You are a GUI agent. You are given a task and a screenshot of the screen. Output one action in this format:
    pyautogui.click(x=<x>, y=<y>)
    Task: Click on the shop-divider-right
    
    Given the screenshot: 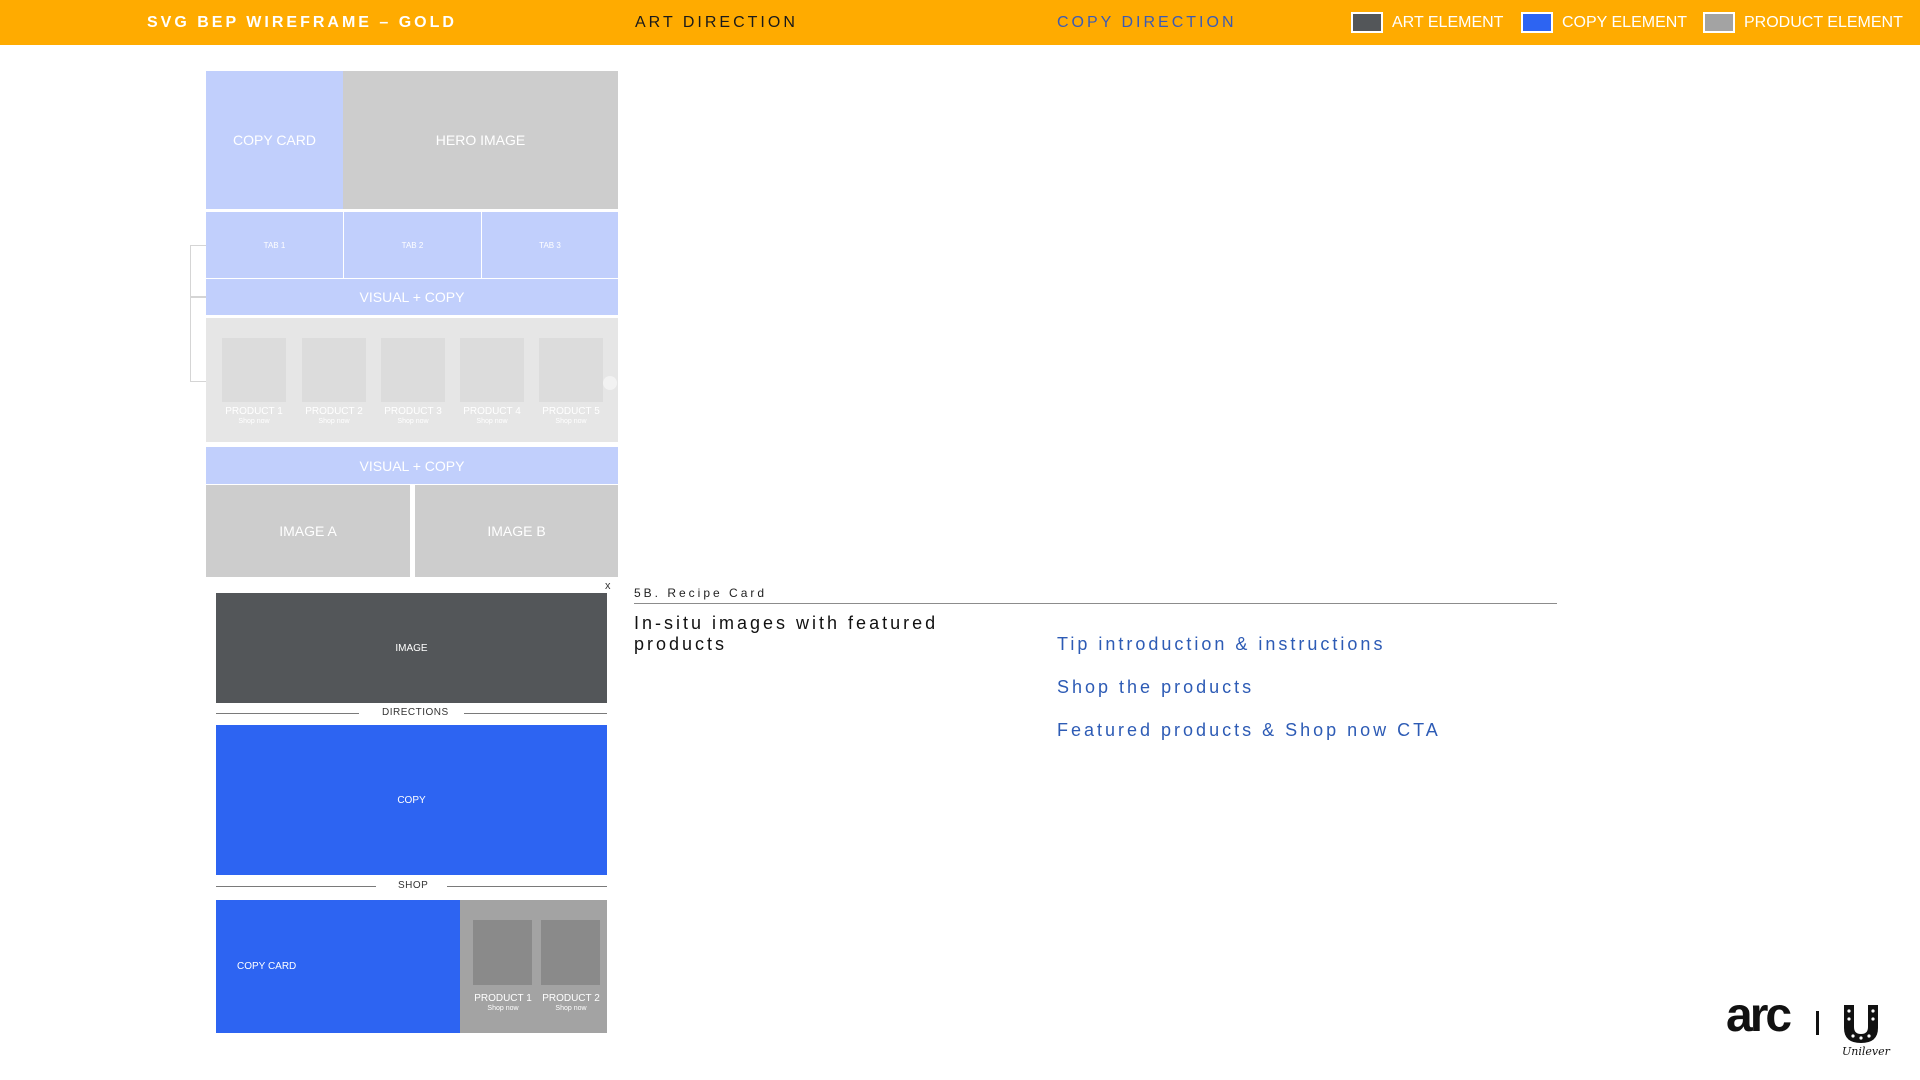 What is the action you would take?
    pyautogui.click(x=527, y=886)
    